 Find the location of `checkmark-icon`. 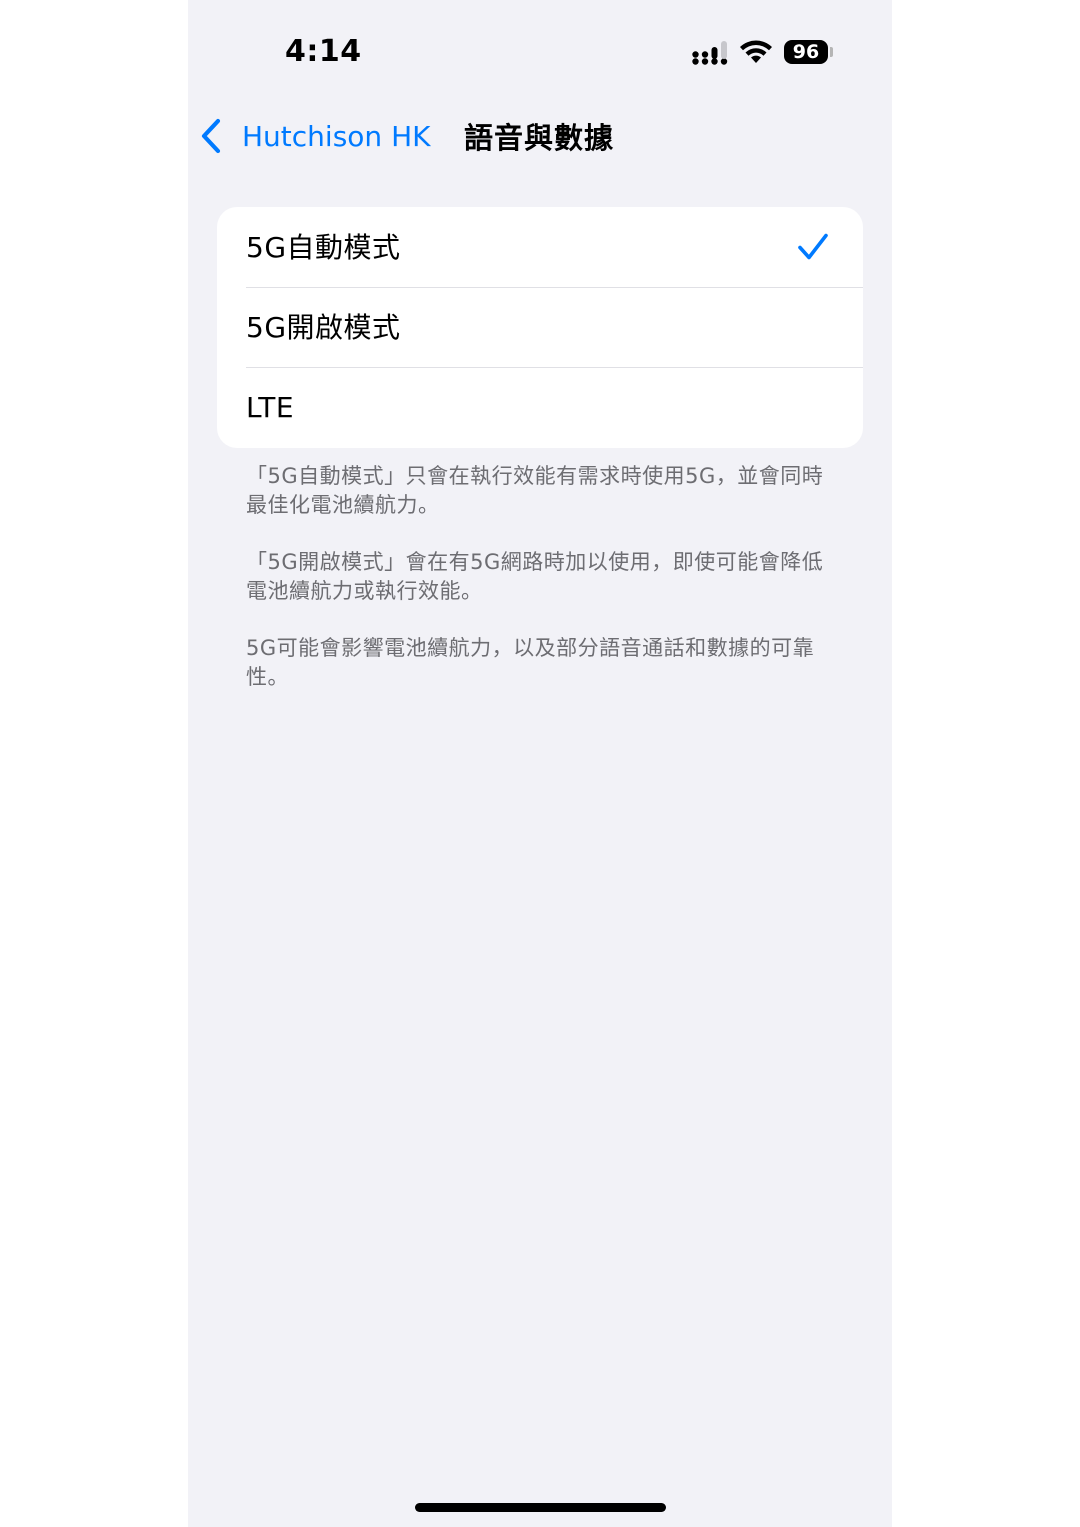

checkmark-icon is located at coordinates (813, 246).